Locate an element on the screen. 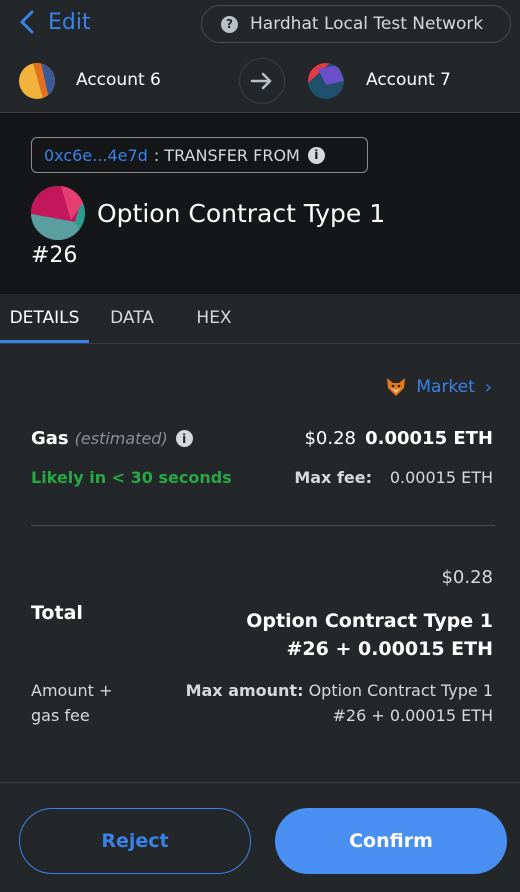 This screenshot has width=520, height=892. total-usd: $0.28 is located at coordinates (467, 577).